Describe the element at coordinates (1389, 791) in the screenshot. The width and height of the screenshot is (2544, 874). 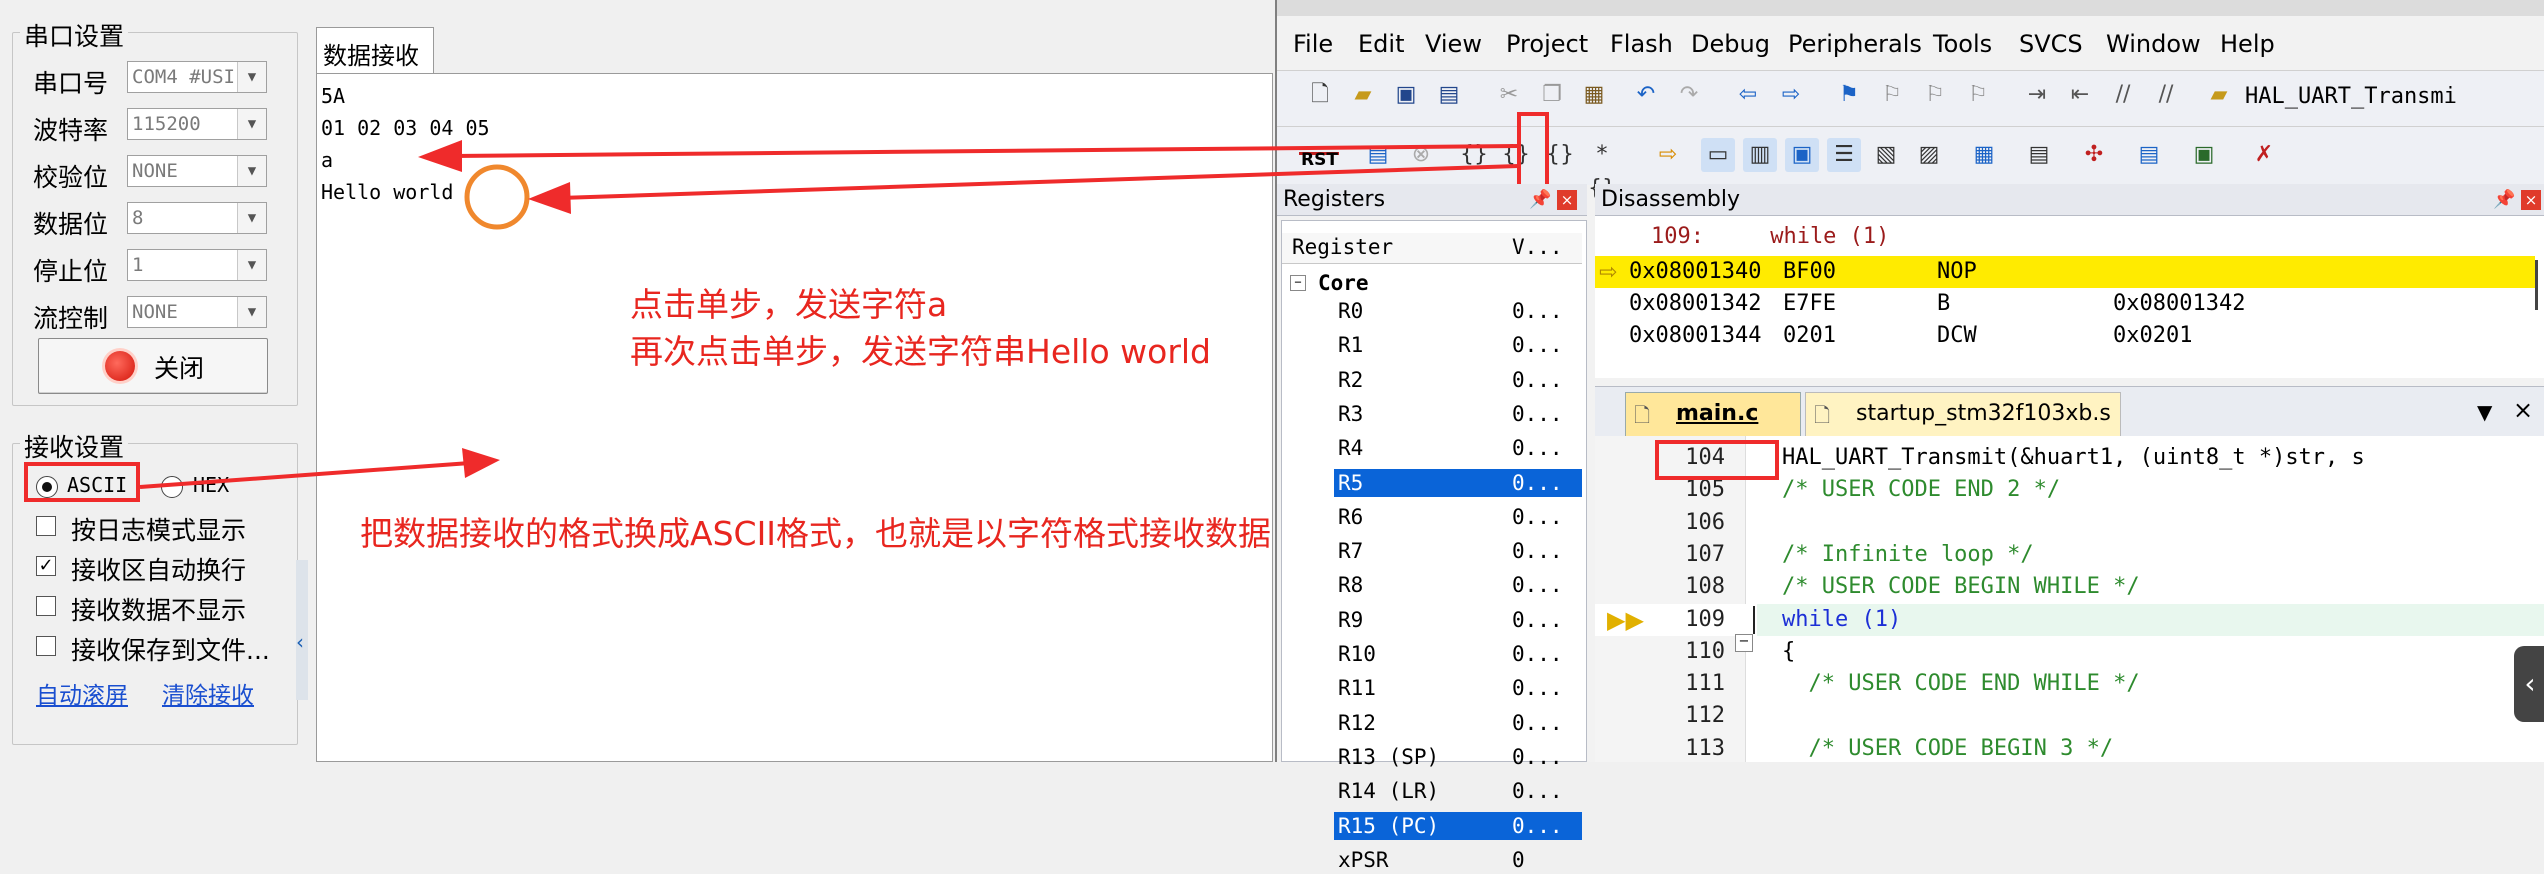
I see `register-name: R14 (LR)` at that location.